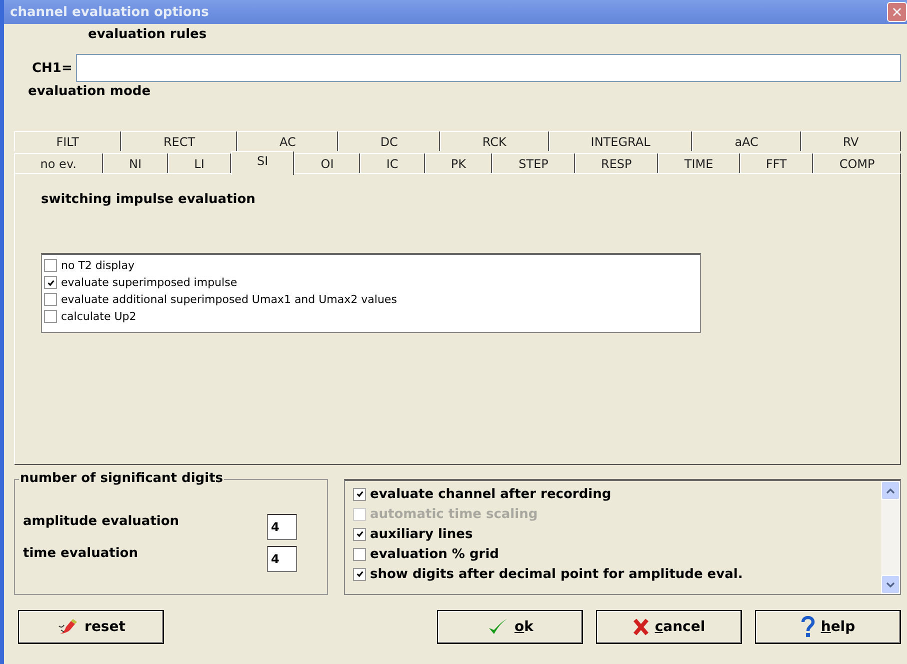 This screenshot has width=907, height=664. What do you see at coordinates (97, 265) in the screenshot?
I see `option-label: no T2 display` at bounding box center [97, 265].